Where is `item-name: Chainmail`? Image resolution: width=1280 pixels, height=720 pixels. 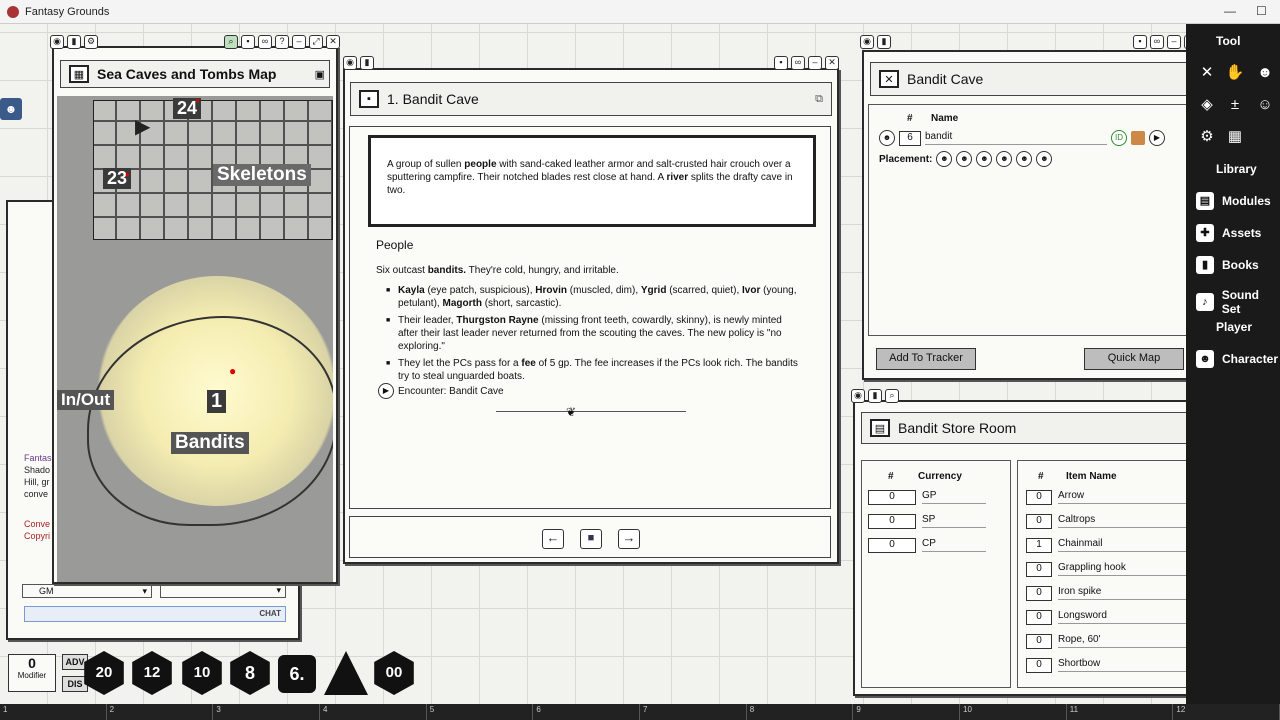
item-name: Chainmail is located at coordinates (1129, 545).